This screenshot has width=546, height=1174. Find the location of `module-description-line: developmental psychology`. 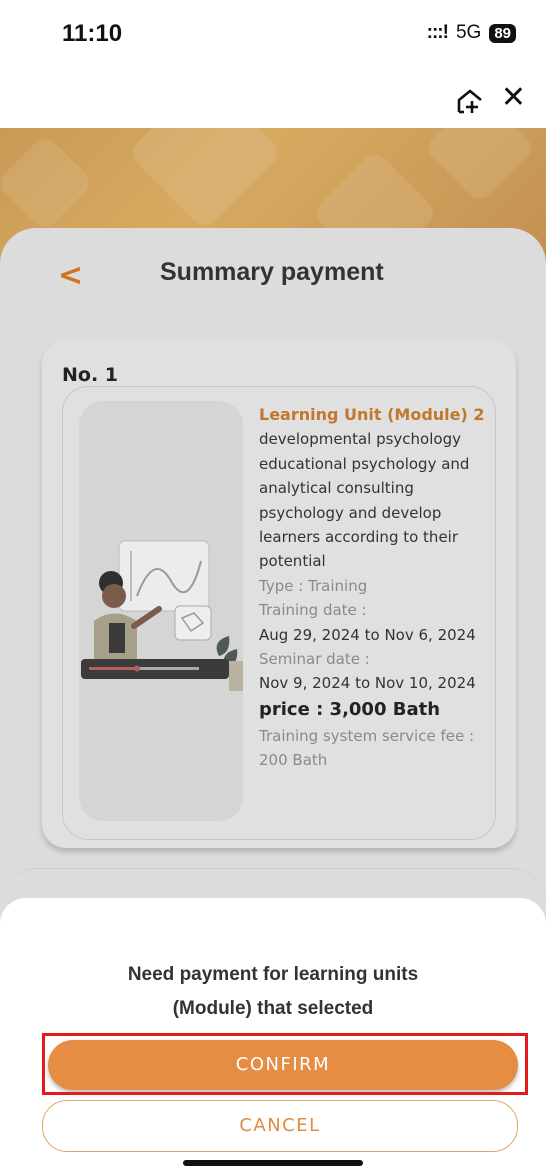

module-description-line: developmental psychology is located at coordinates (360, 439).